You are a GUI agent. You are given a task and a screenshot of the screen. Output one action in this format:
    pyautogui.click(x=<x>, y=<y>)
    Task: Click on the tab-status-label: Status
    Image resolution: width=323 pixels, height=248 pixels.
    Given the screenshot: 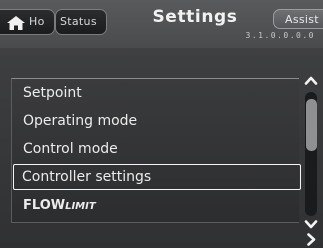 What is the action you would take?
    pyautogui.click(x=78, y=21)
    